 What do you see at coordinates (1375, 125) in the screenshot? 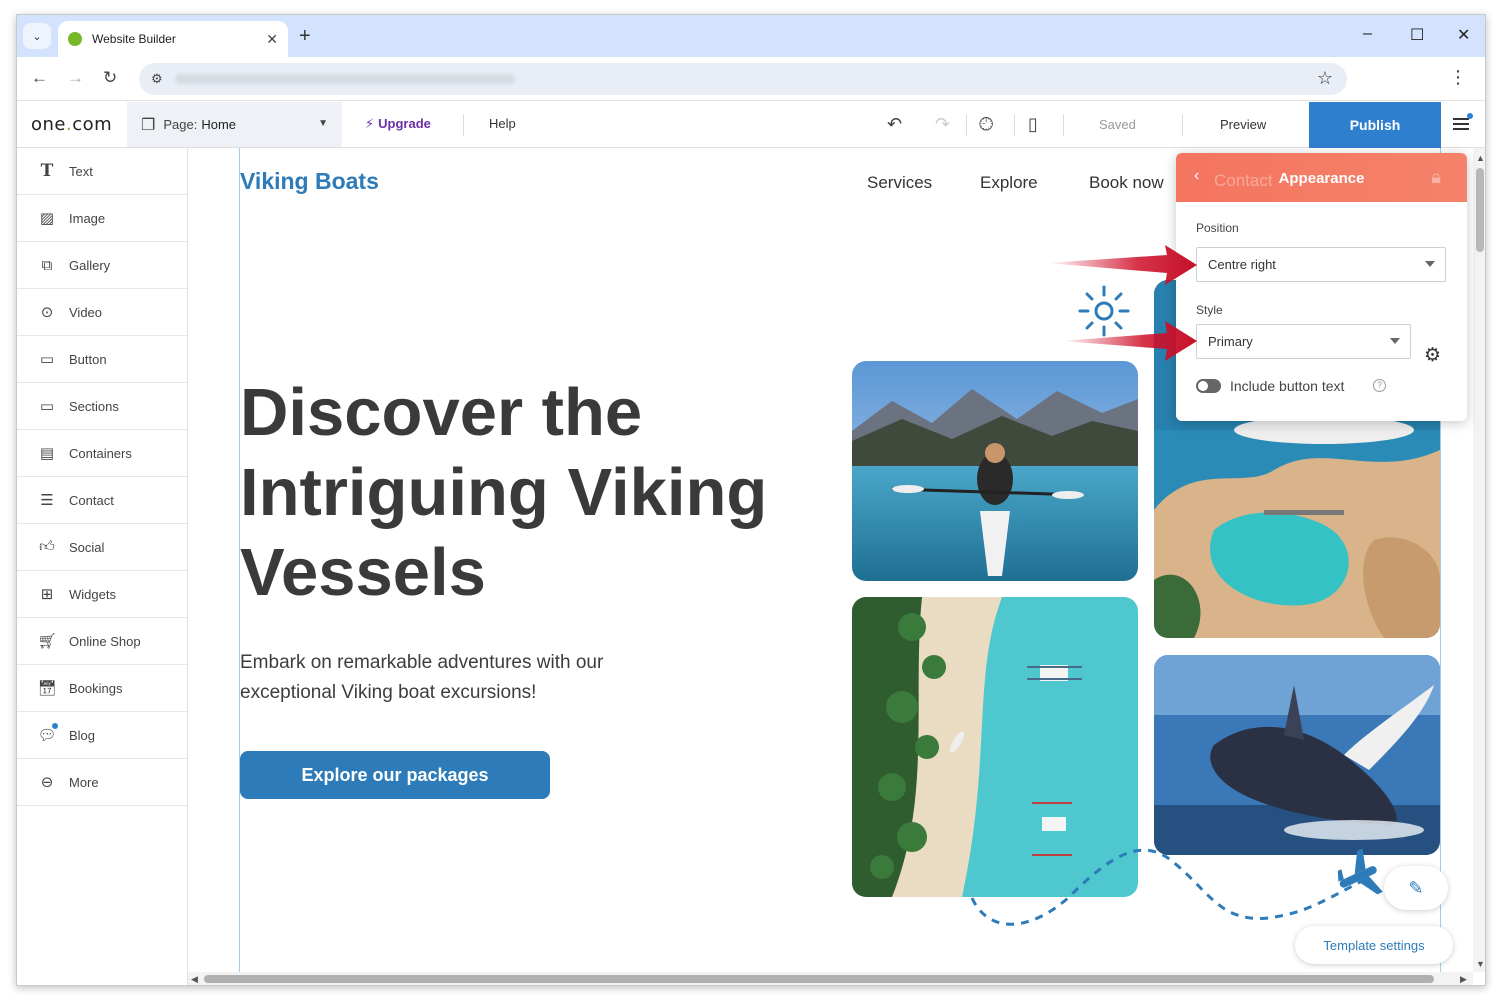
I see `publish-button: Publish` at bounding box center [1375, 125].